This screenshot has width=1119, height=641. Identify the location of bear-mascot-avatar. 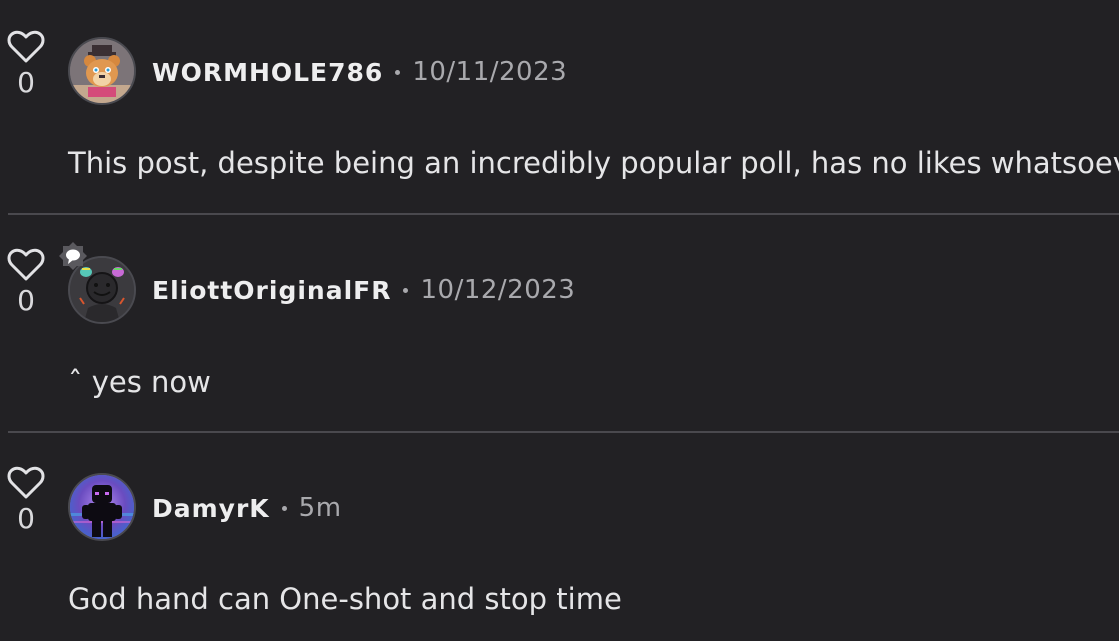
(102, 71).